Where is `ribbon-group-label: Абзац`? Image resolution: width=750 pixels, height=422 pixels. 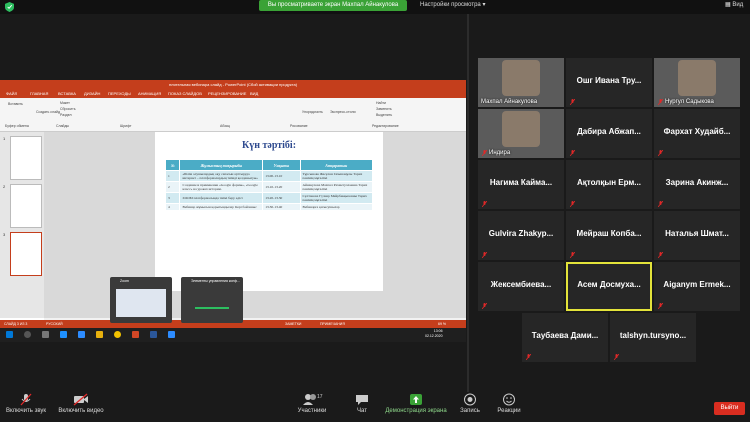 ribbon-group-label: Абзац is located at coordinates (225, 126).